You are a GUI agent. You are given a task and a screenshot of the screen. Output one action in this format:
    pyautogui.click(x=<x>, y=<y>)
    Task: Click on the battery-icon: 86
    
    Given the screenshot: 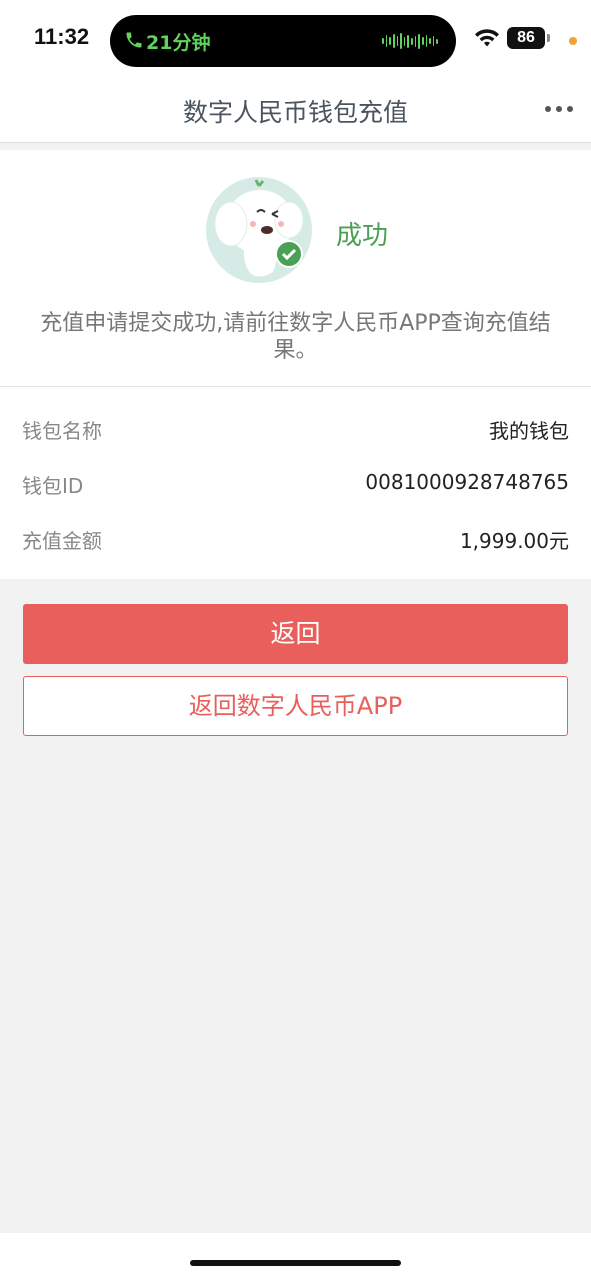 What is the action you would take?
    pyautogui.click(x=526, y=38)
    